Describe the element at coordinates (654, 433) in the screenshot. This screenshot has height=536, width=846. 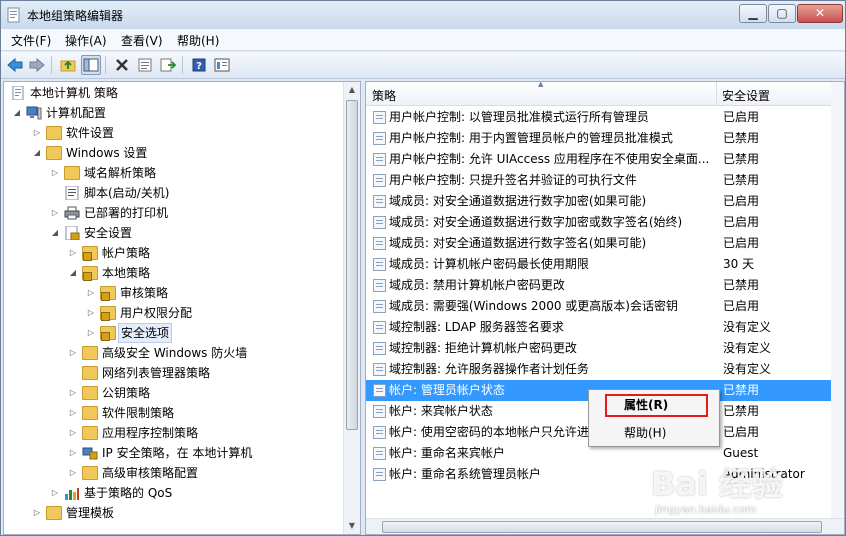
I see `context-menu-help: 帮助(H)` at that location.